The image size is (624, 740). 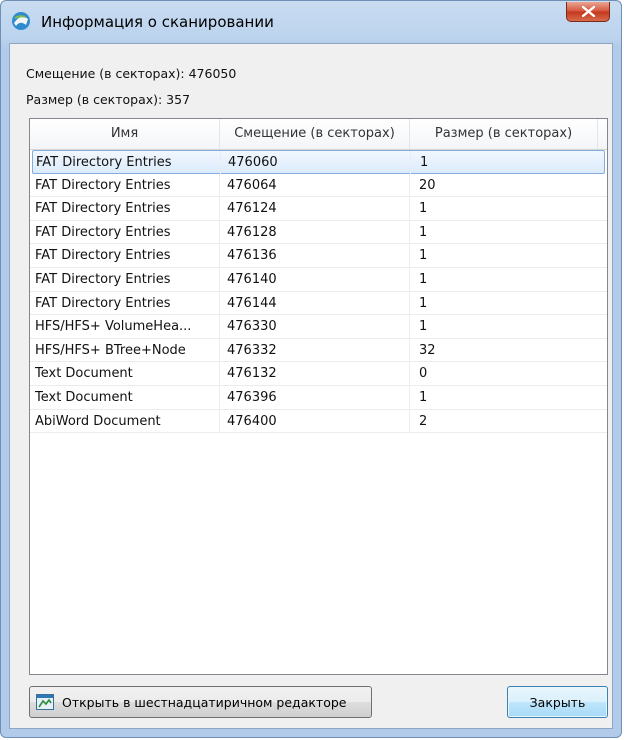 I want to click on column-header-name: Имя, so click(x=125, y=134).